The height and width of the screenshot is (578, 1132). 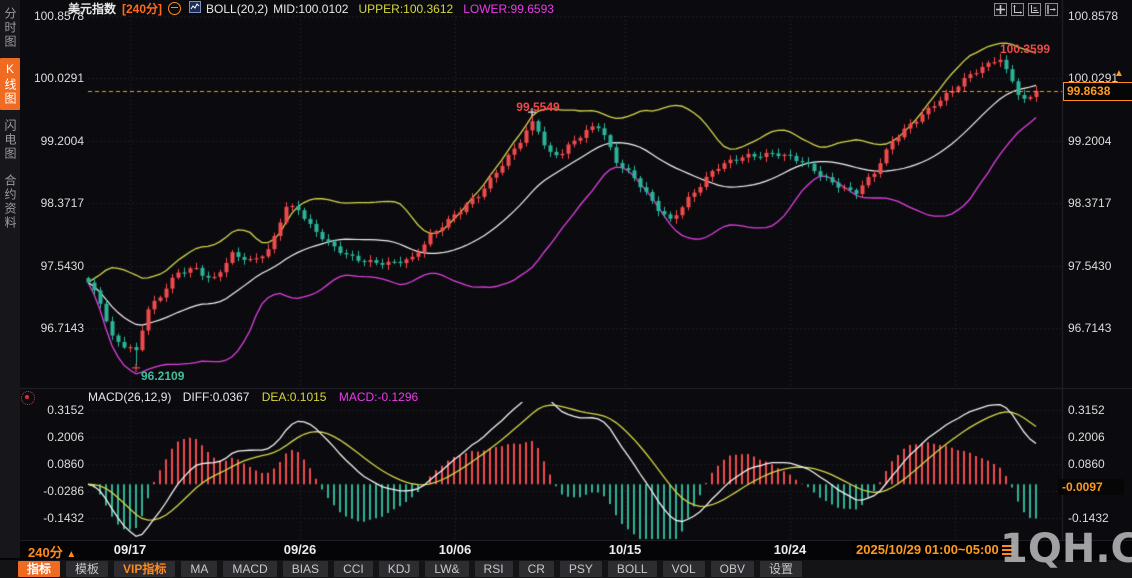 I want to click on toolbar-button-指标: 指标, so click(x=39, y=569).